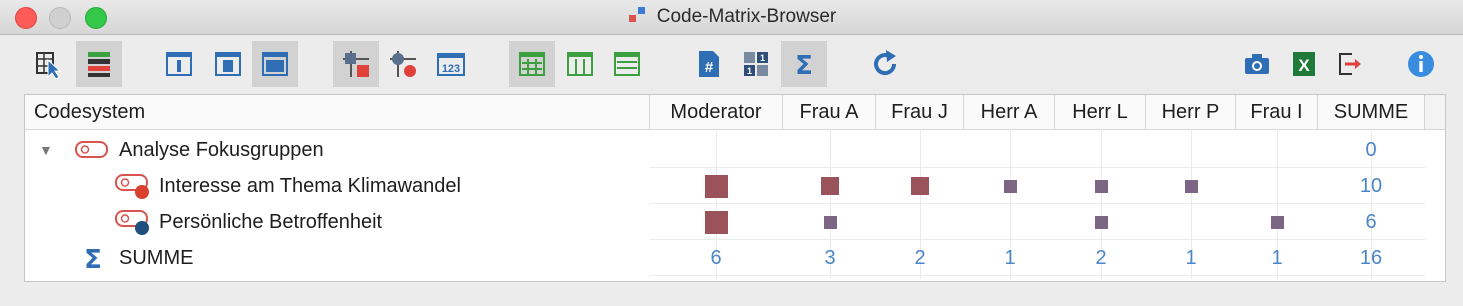 The height and width of the screenshot is (306, 1463). Describe the element at coordinates (132, 186) in the screenshot. I see `code-red-icon` at that location.